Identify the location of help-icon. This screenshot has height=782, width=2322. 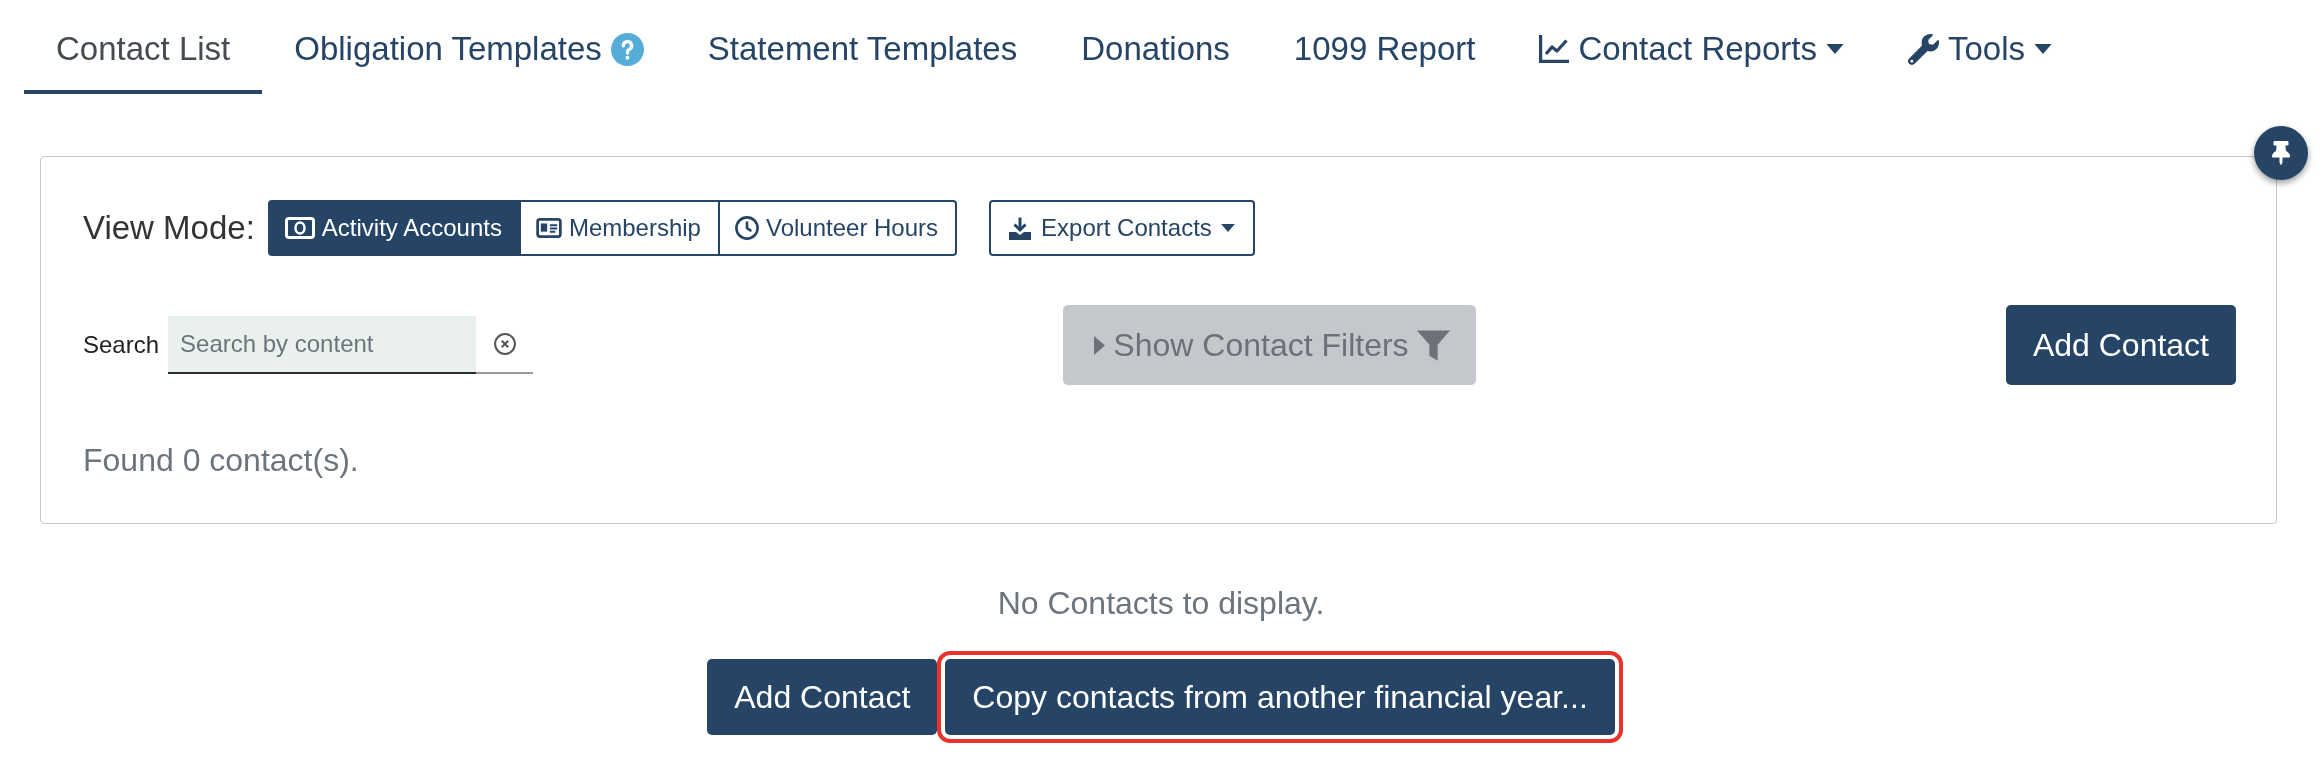
(627, 49).